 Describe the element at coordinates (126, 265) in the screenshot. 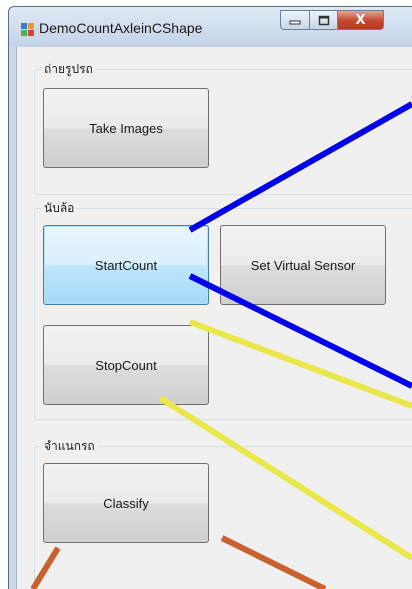

I see `start-count-button: StartCount` at that location.